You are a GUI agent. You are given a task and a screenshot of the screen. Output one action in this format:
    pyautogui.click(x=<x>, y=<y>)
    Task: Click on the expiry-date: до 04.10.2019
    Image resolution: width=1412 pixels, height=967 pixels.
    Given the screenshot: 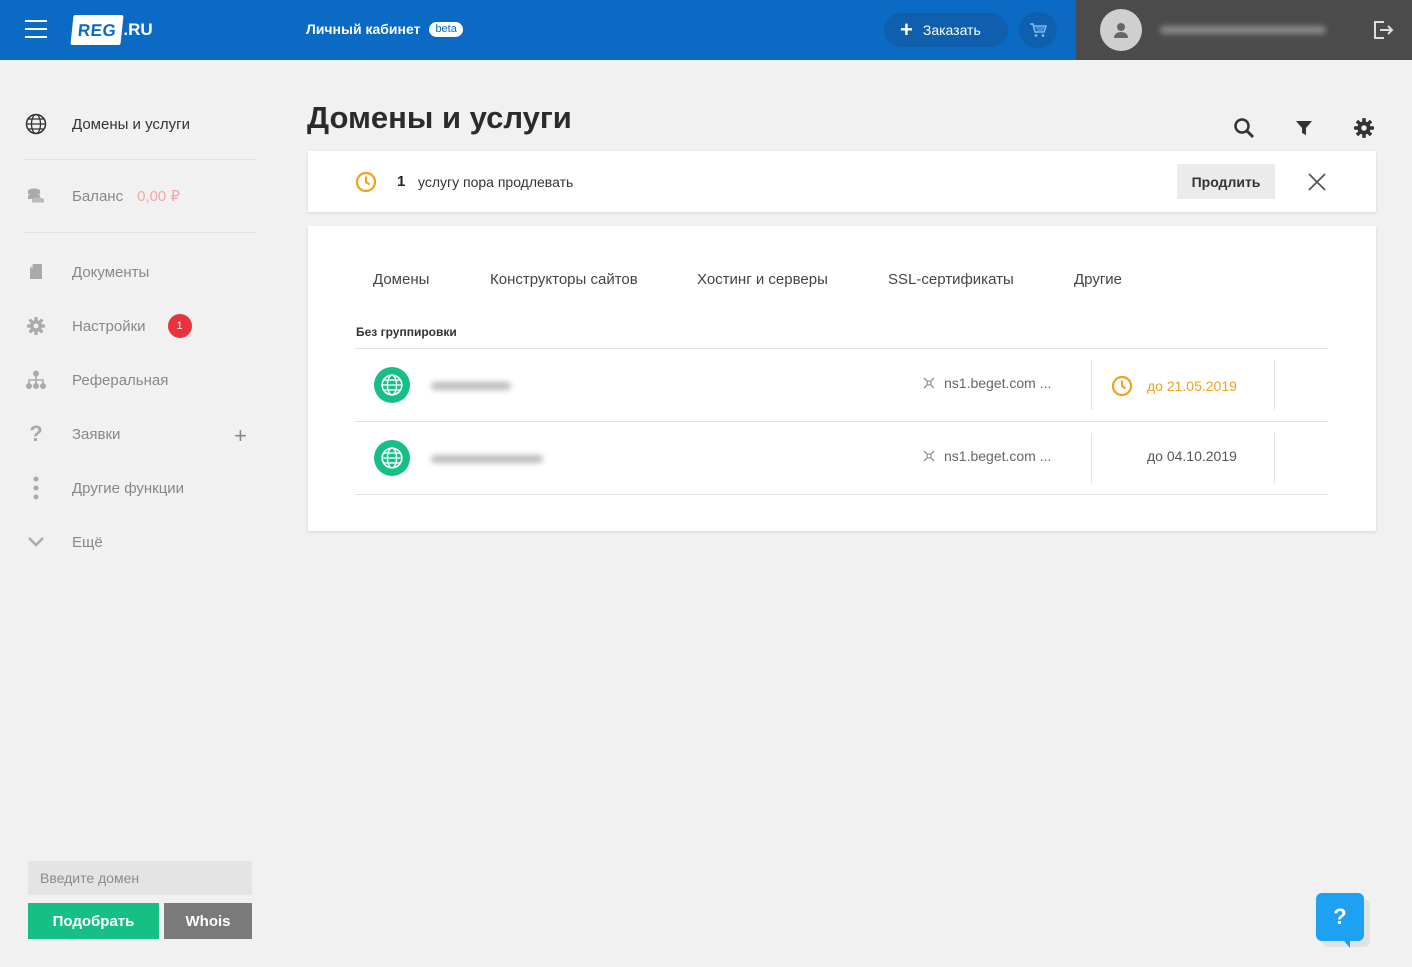 What is the action you would take?
    pyautogui.click(x=1192, y=456)
    